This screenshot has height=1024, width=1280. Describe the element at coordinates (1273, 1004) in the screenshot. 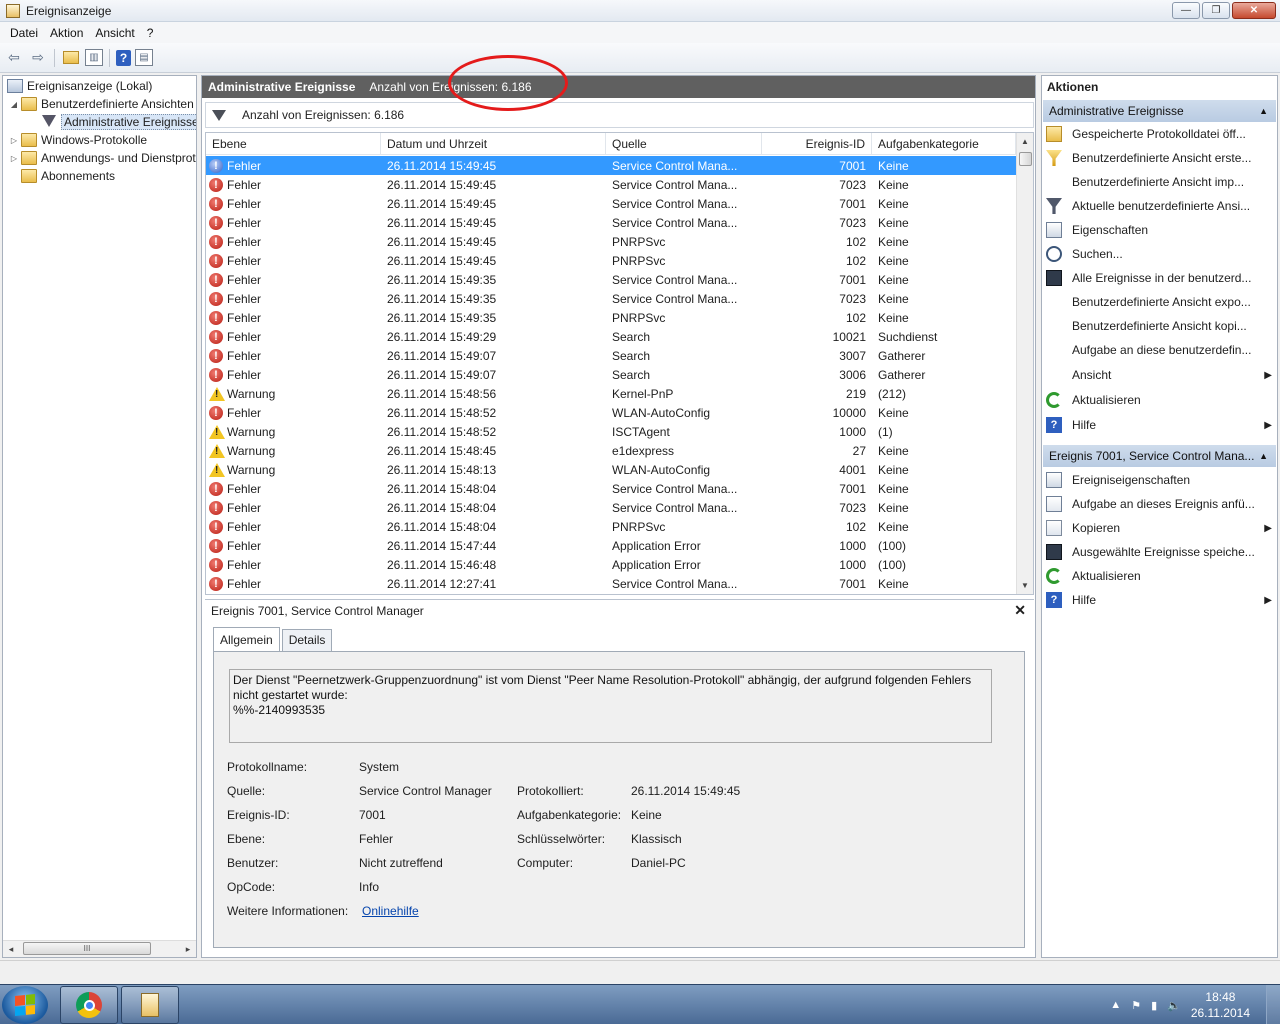

I see `show-desktop-button` at that location.